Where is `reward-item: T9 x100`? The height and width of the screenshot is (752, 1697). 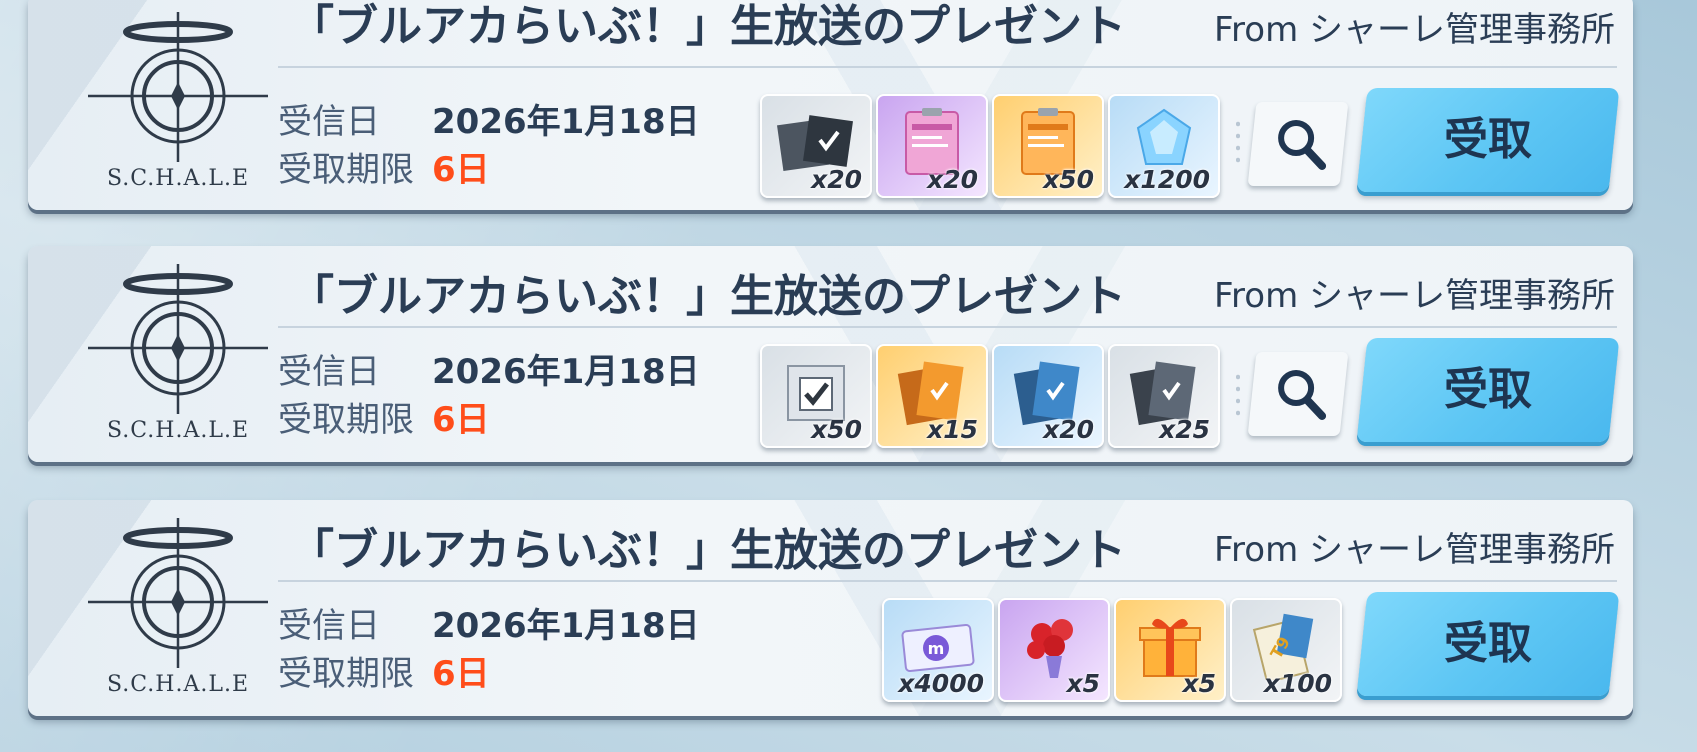
reward-item: T9 x100 is located at coordinates (1286, 650).